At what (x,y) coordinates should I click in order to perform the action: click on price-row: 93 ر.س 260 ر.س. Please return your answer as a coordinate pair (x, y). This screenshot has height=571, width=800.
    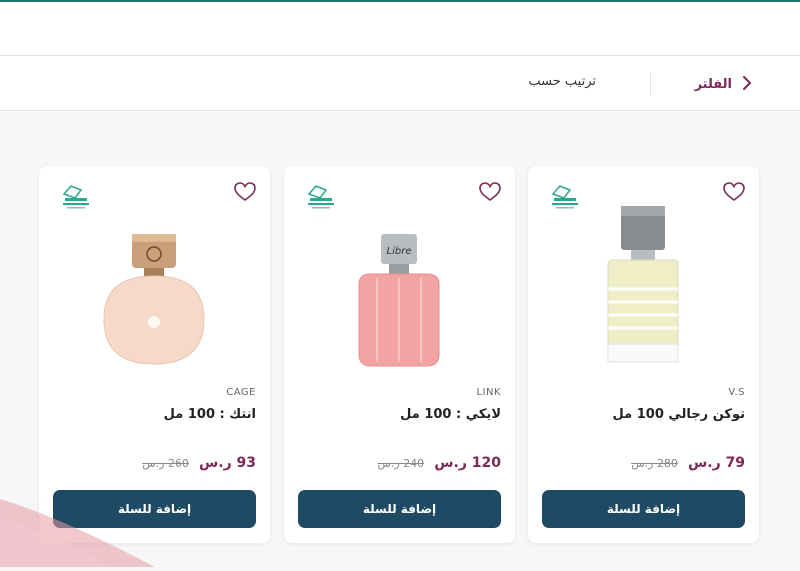
    Looking at the image, I should click on (199, 463).